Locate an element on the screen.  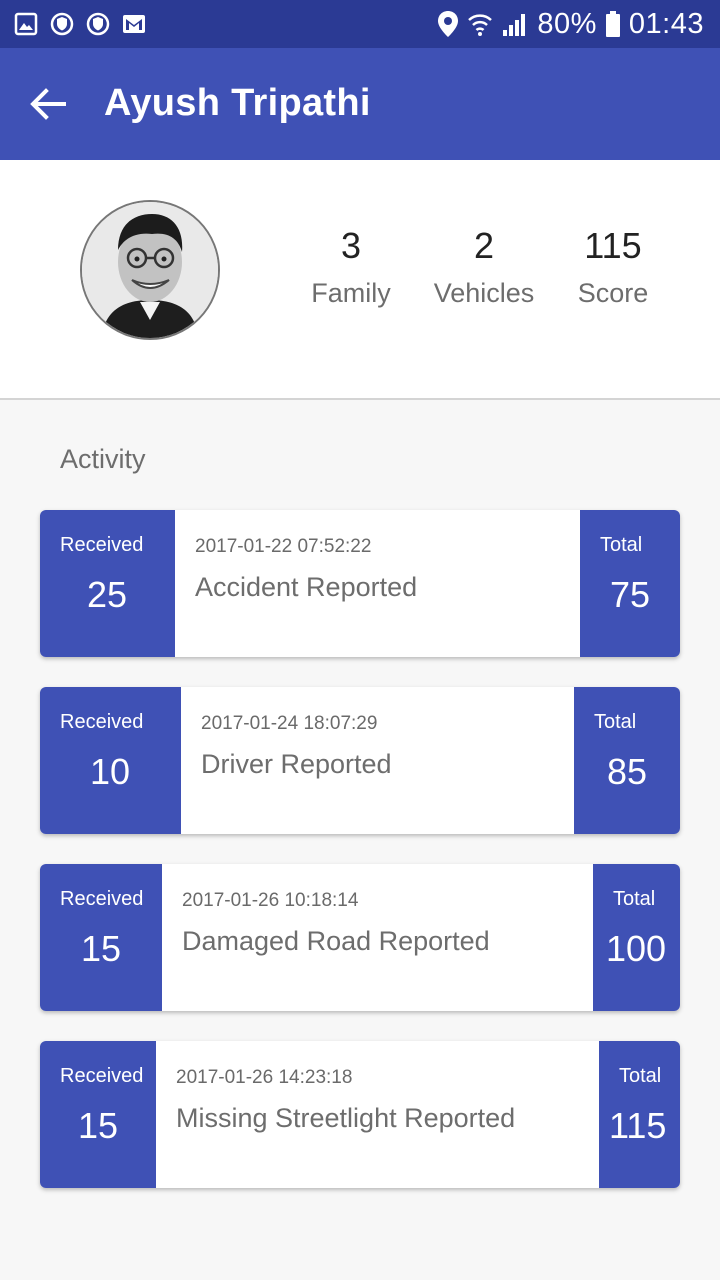
clock: 01:43 is located at coordinates (666, 23).